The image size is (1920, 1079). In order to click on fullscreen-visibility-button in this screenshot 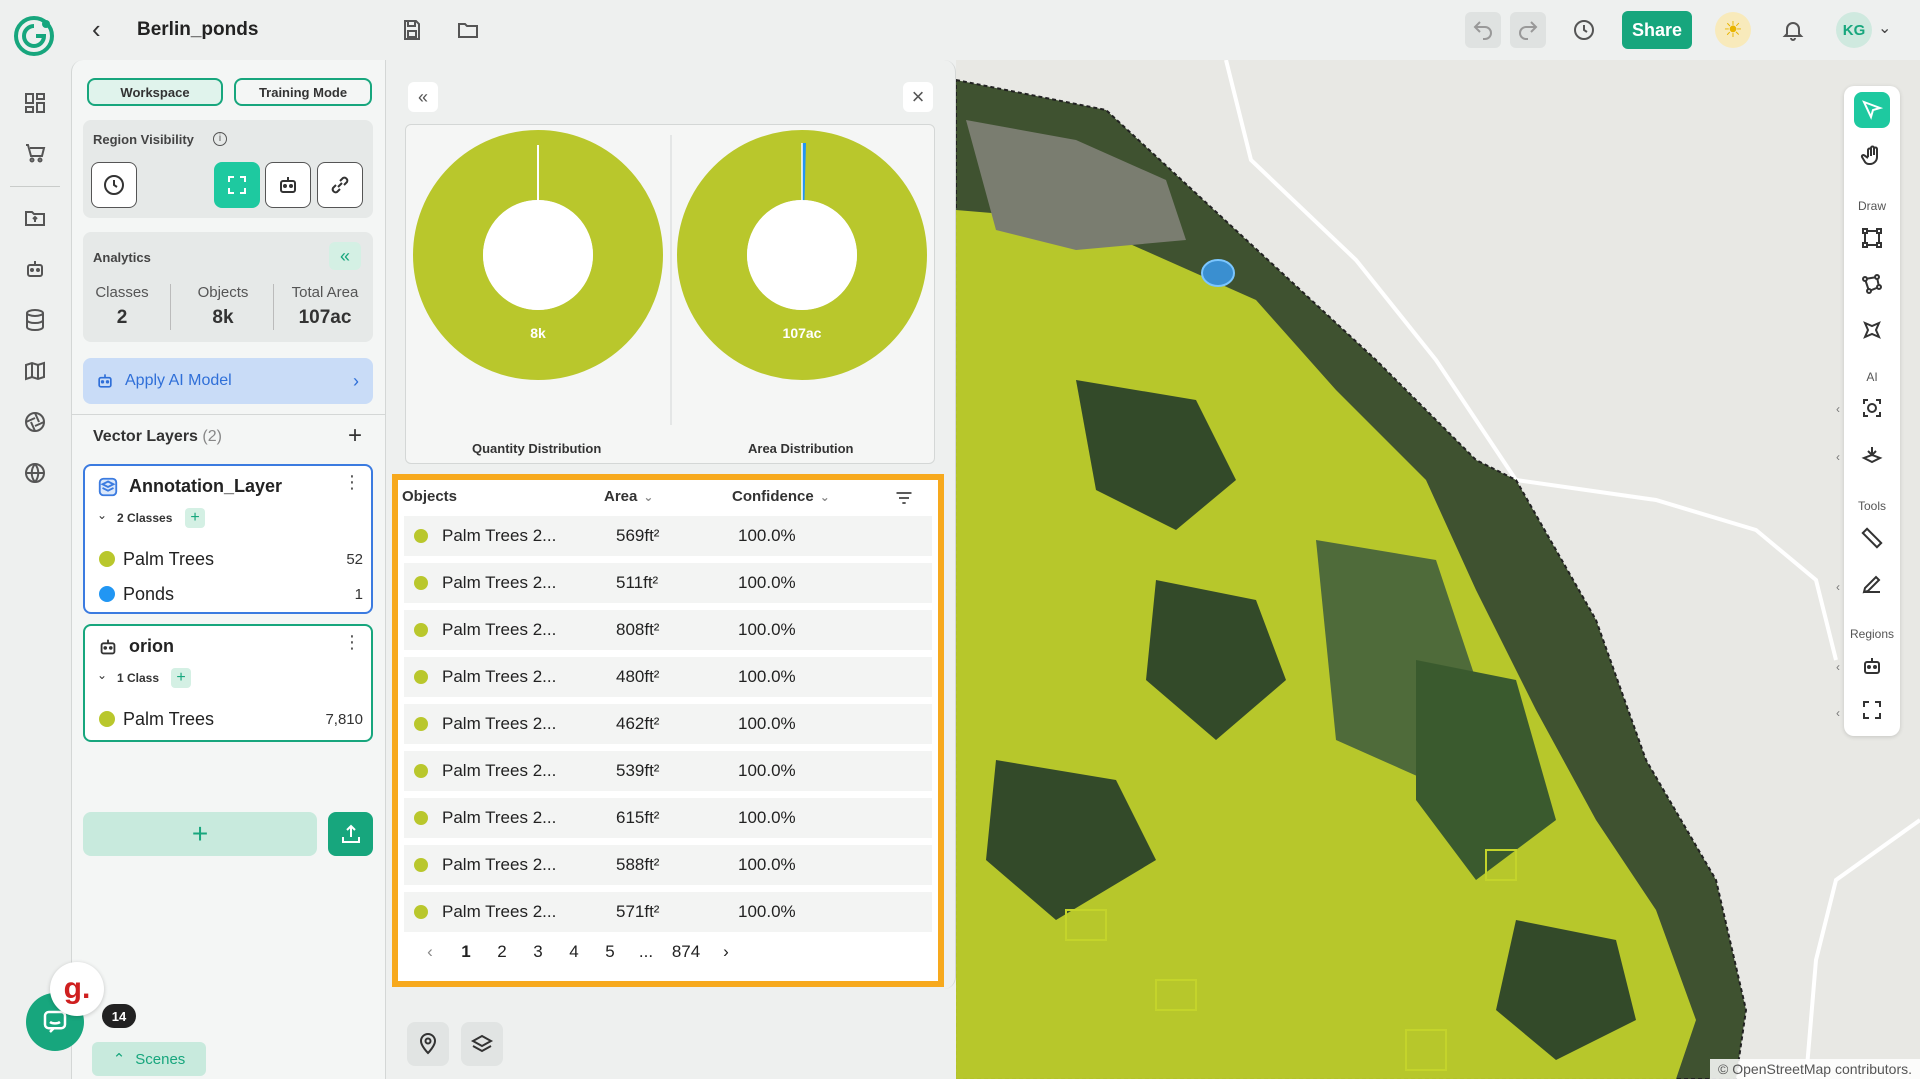, I will do `click(237, 185)`.